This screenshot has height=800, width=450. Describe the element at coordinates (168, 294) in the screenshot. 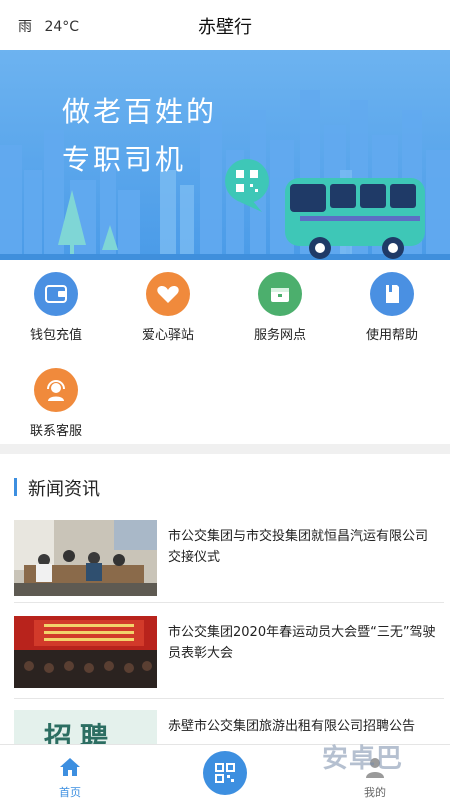

I see `heart-icon` at that location.